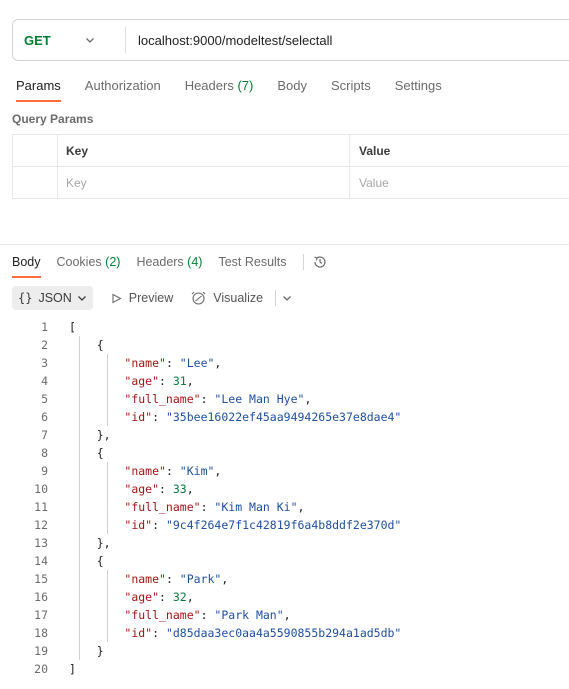  Describe the element at coordinates (173, 471) in the screenshot. I see `code-text: "name": "Kim",` at that location.